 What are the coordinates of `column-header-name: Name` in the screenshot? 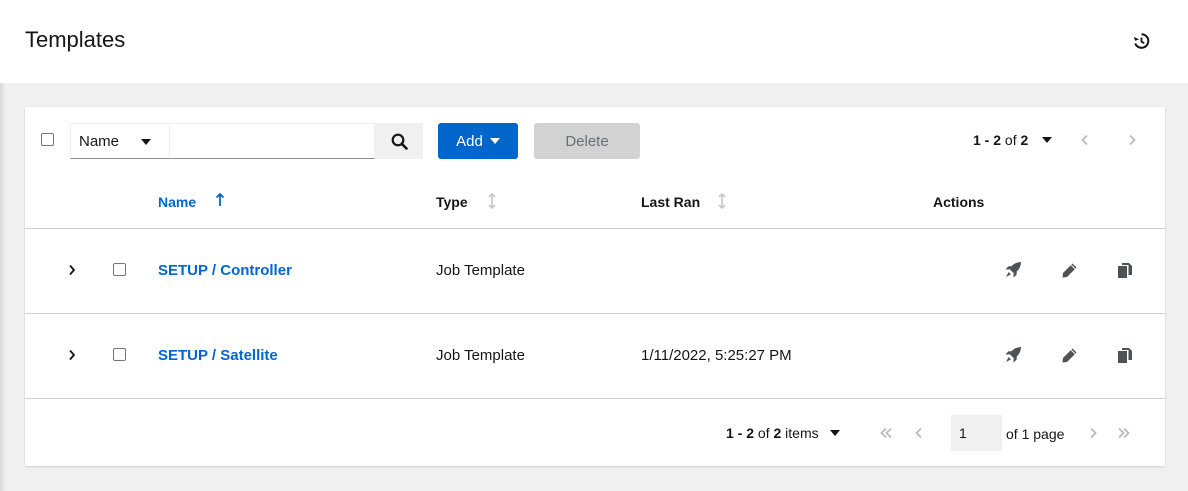 It's located at (177, 202).